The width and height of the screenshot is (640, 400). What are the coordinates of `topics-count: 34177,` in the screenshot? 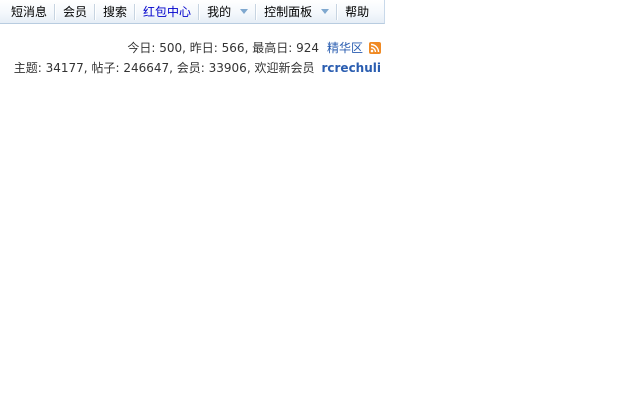 It's located at (68, 68).